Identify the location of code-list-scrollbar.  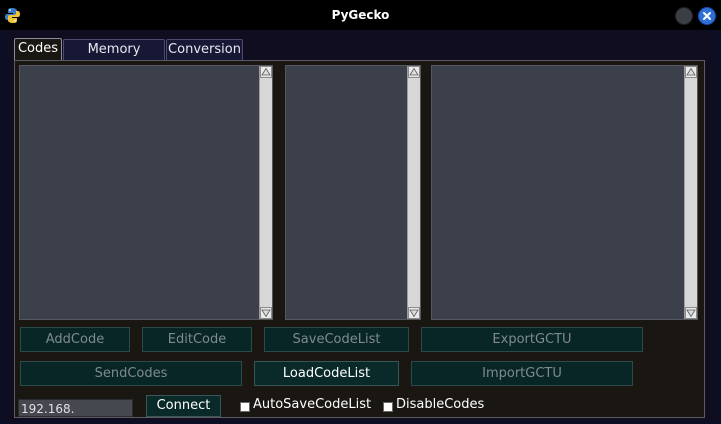
(265, 192).